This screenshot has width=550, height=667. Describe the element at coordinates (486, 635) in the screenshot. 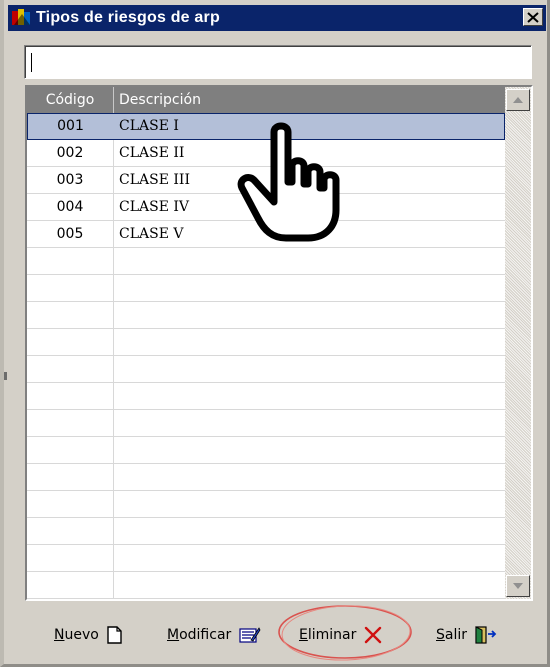

I see `exit-door-icon` at that location.